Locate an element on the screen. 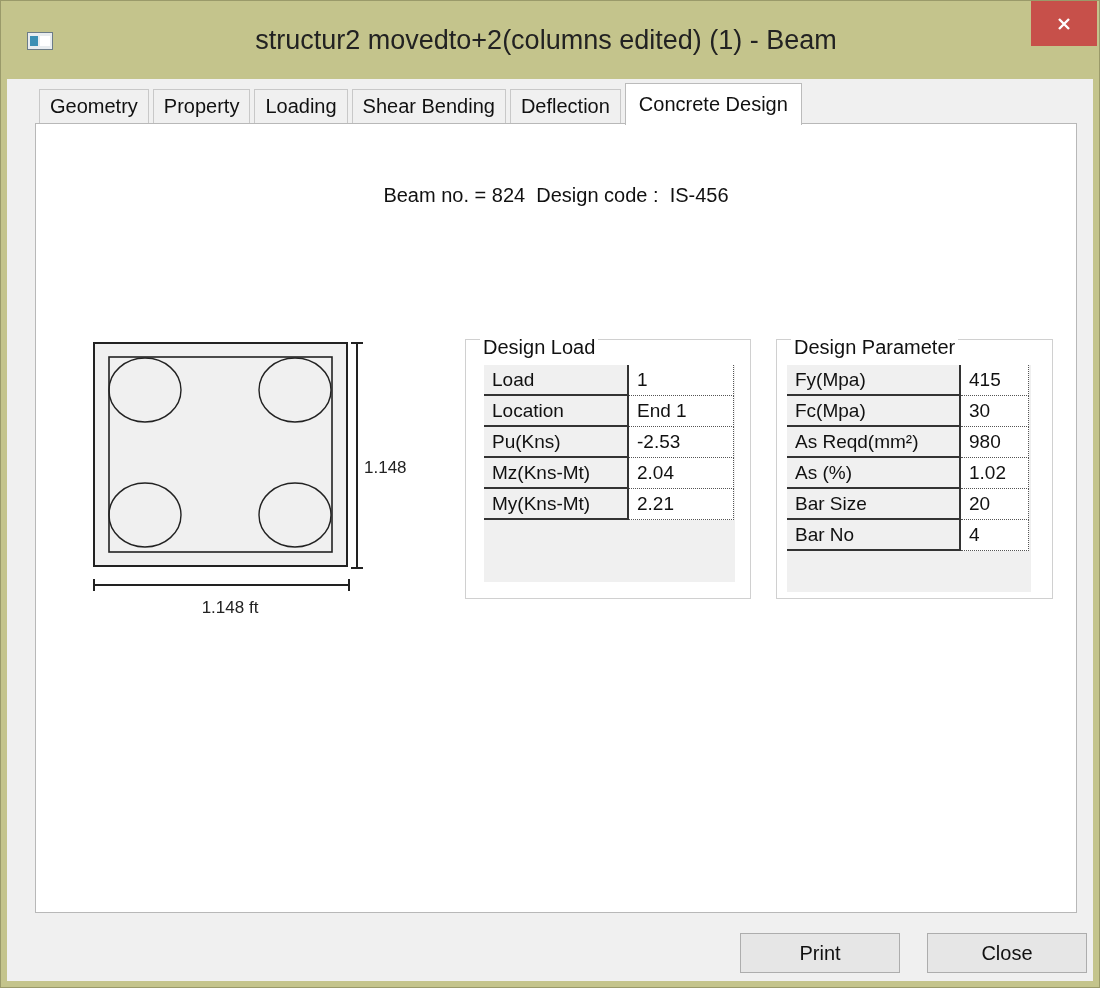 Image resolution: width=1102 pixels, height=990 pixels. group-title: Design Parameter is located at coordinates (875, 347).